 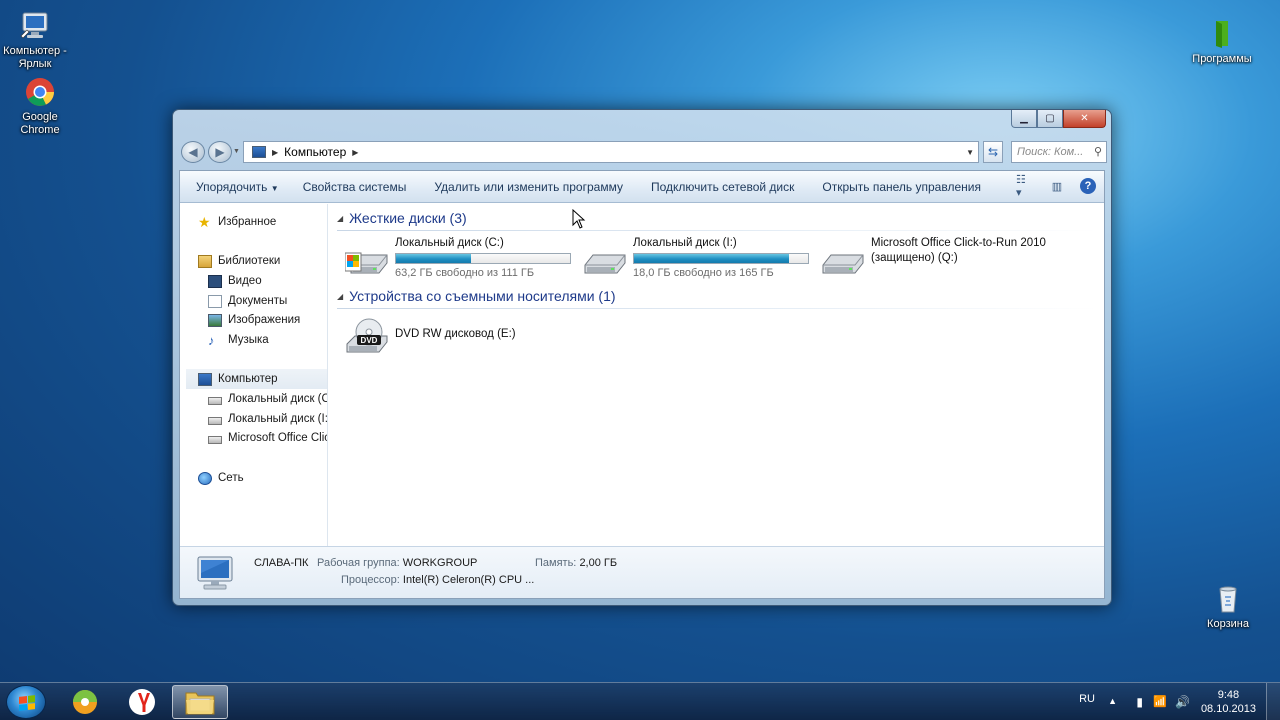 What do you see at coordinates (958, 243) in the screenshot?
I see `drive-name-line1: Microsoft Office Click-to-Run 2010` at bounding box center [958, 243].